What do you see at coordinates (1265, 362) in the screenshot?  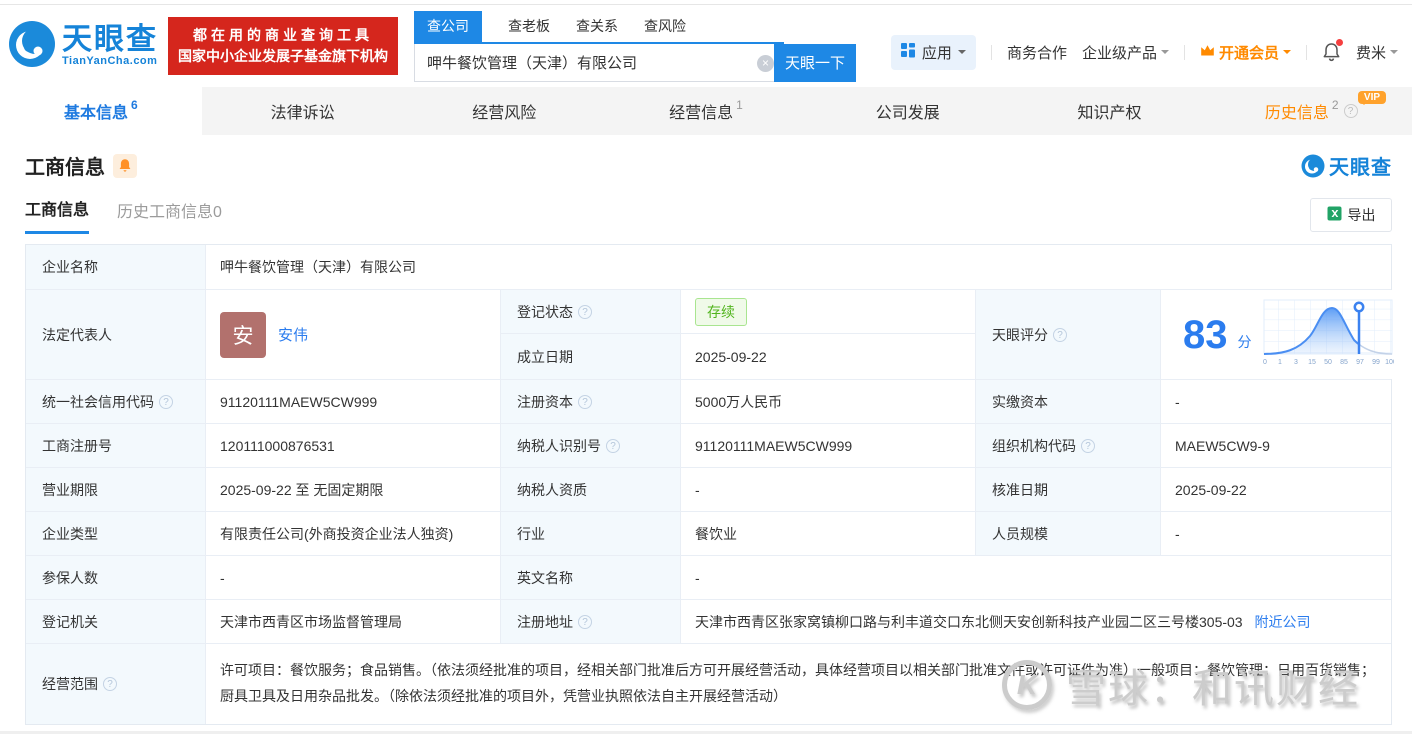 I see `svg-text: 0` at bounding box center [1265, 362].